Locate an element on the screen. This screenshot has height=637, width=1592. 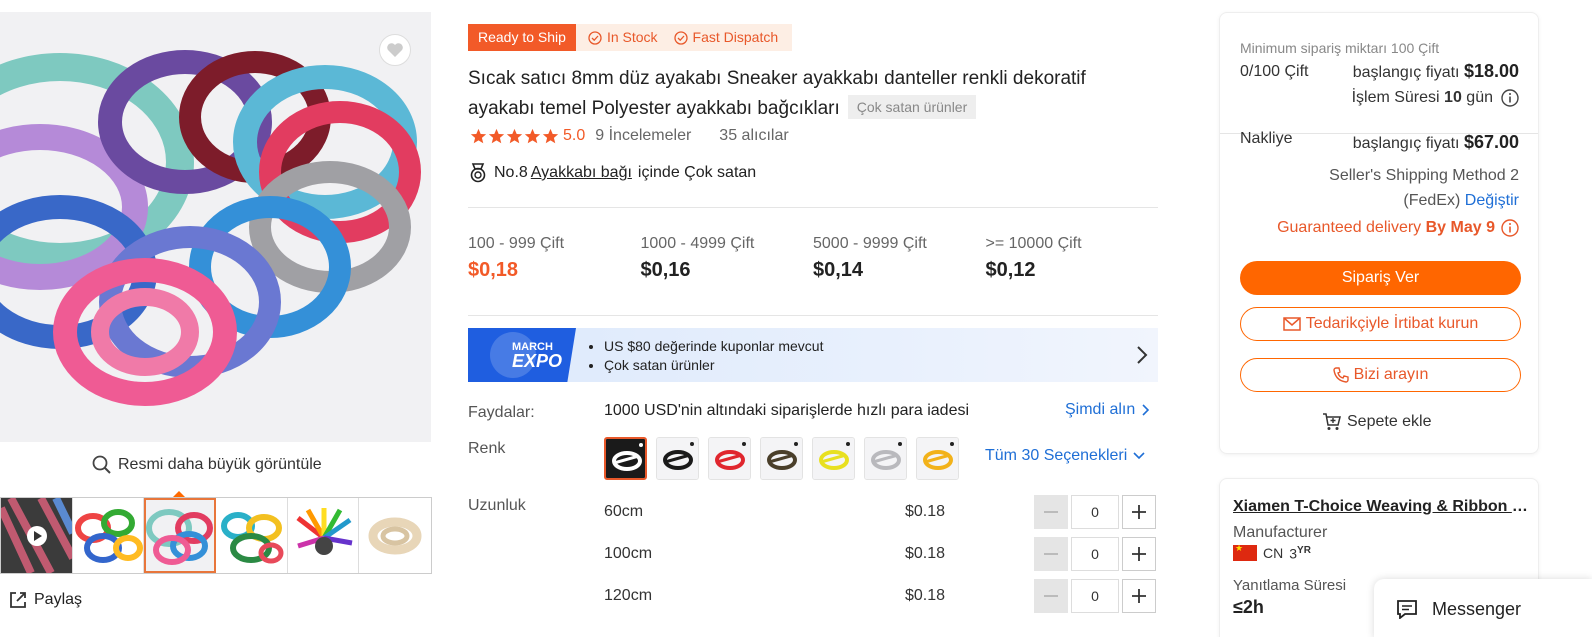
thumbnail-strip is located at coordinates (216, 535).